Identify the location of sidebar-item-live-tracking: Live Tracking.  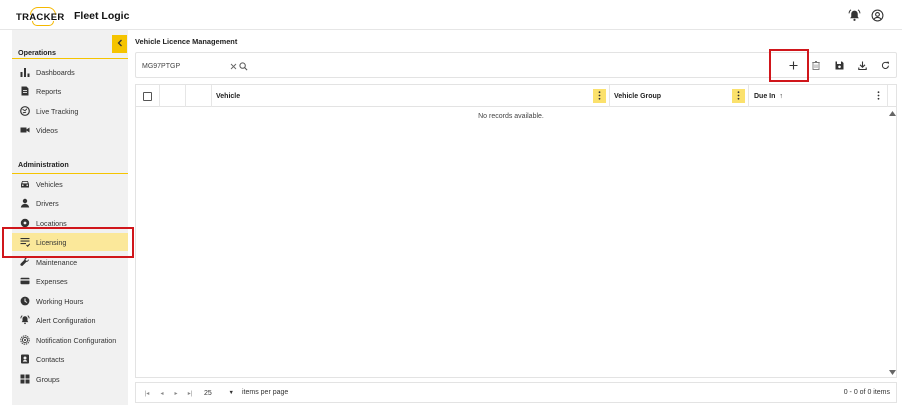
(70, 111).